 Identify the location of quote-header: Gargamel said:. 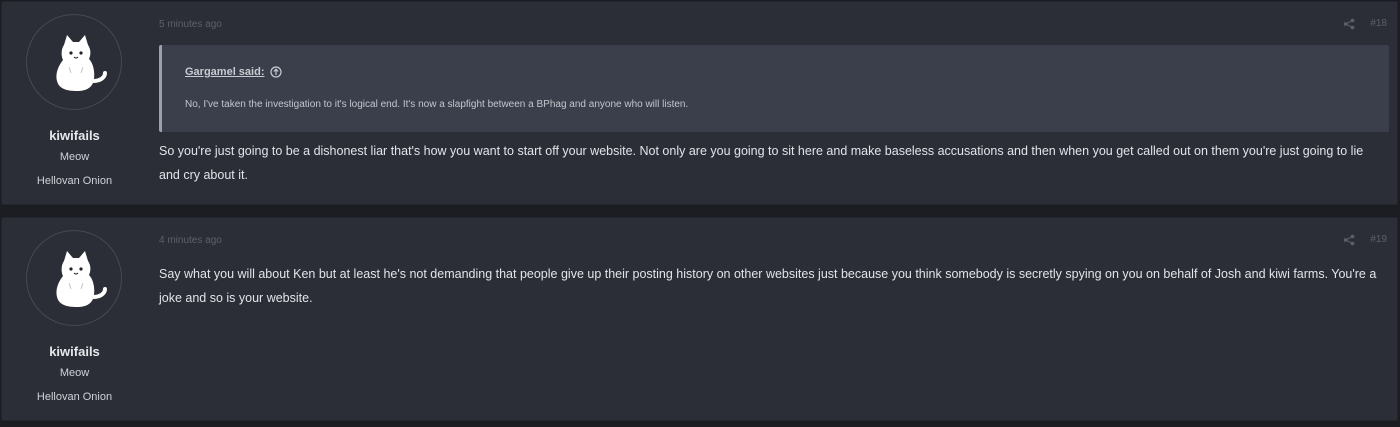
(234, 72).